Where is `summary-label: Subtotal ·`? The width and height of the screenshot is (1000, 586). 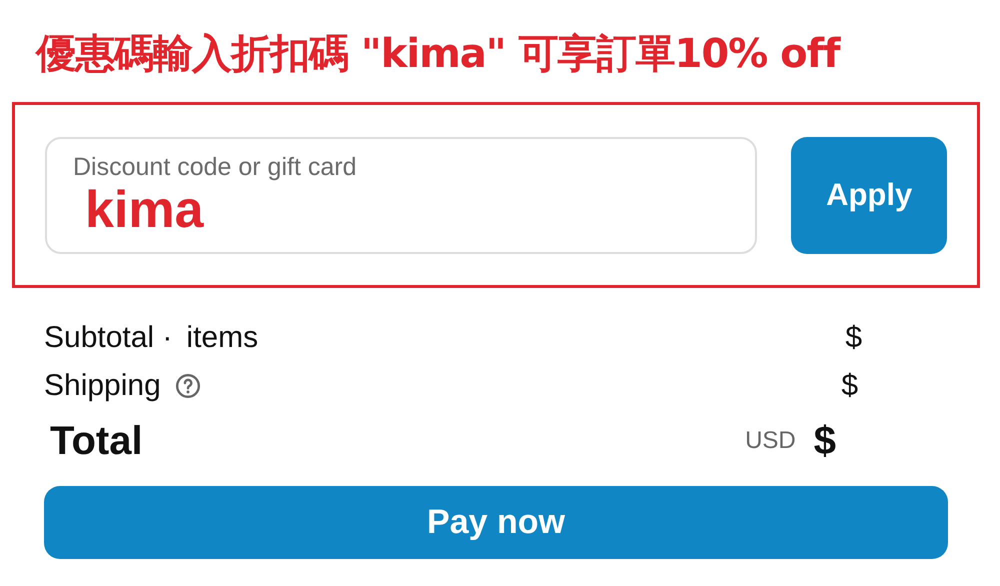
summary-label: Subtotal · is located at coordinates (108, 338).